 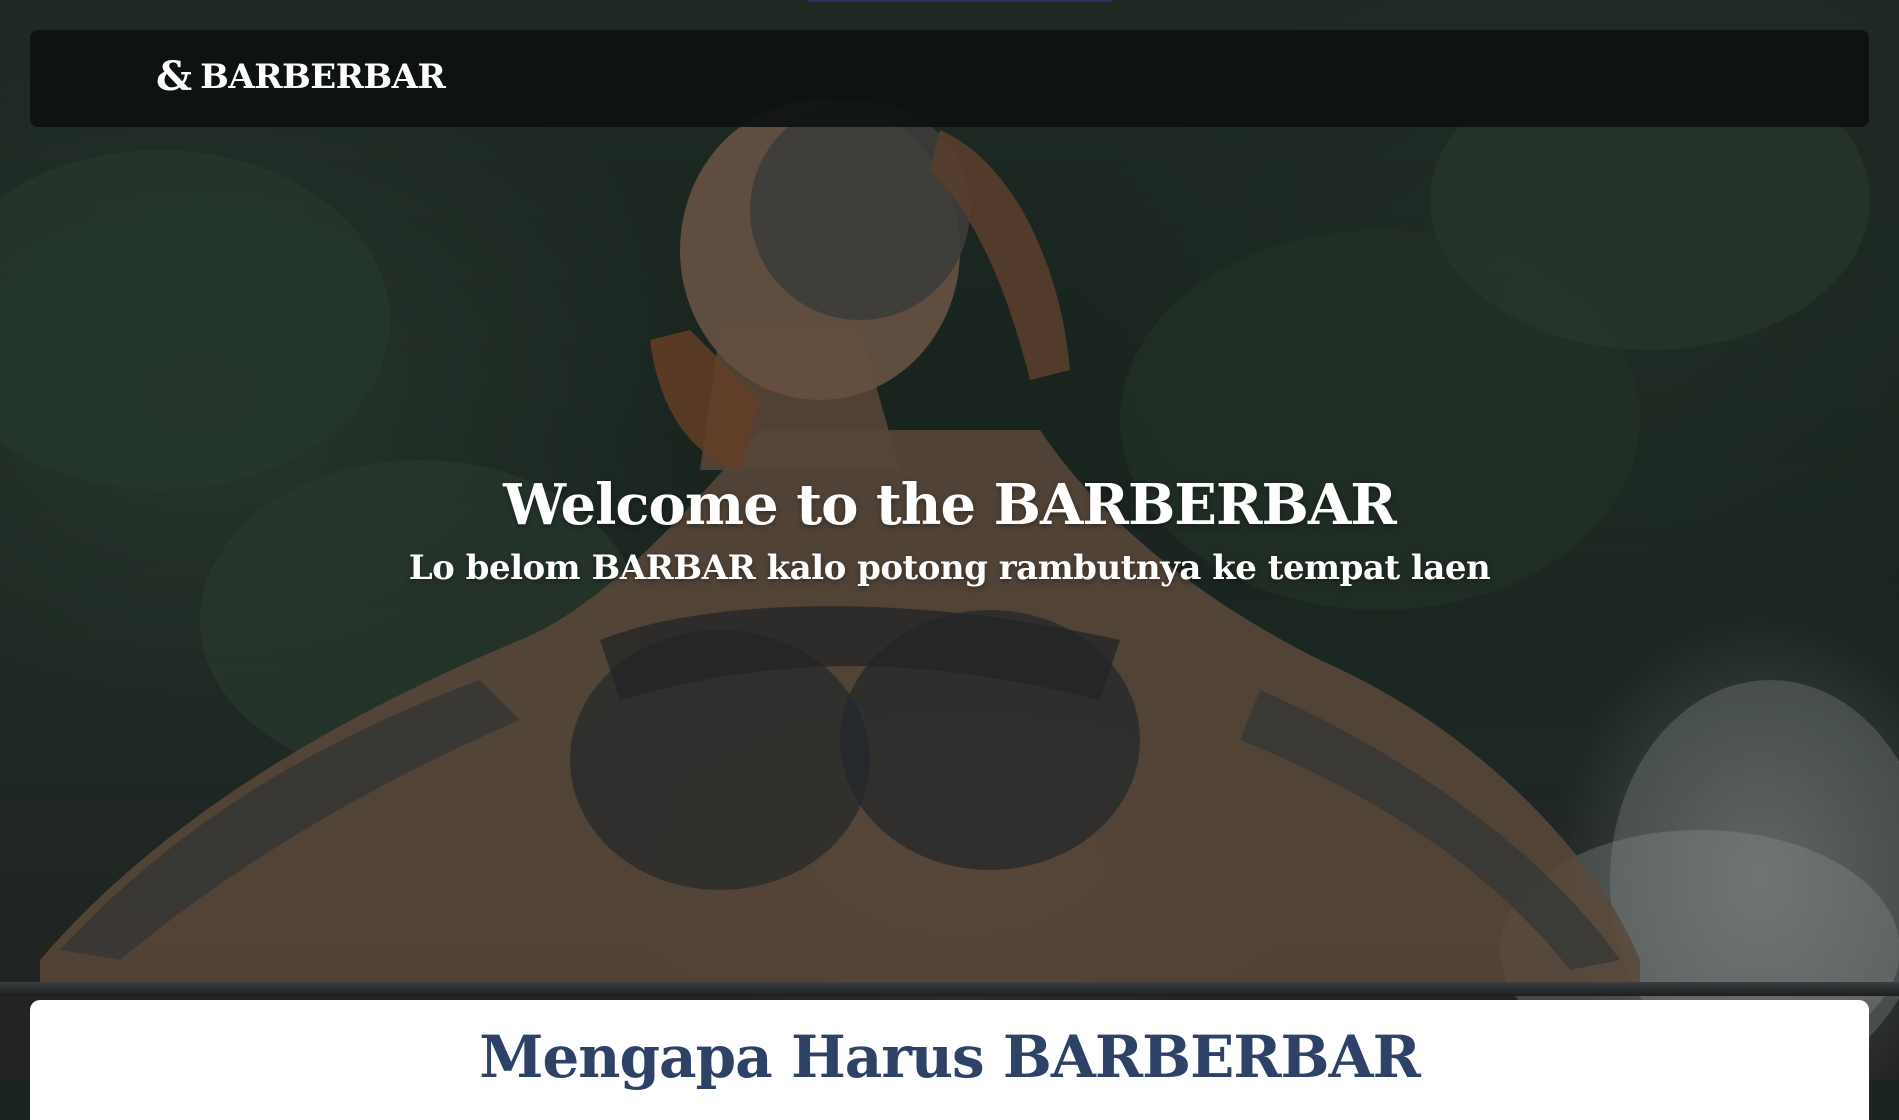 I want to click on ampersand-logo-icon: &, so click(x=174, y=76).